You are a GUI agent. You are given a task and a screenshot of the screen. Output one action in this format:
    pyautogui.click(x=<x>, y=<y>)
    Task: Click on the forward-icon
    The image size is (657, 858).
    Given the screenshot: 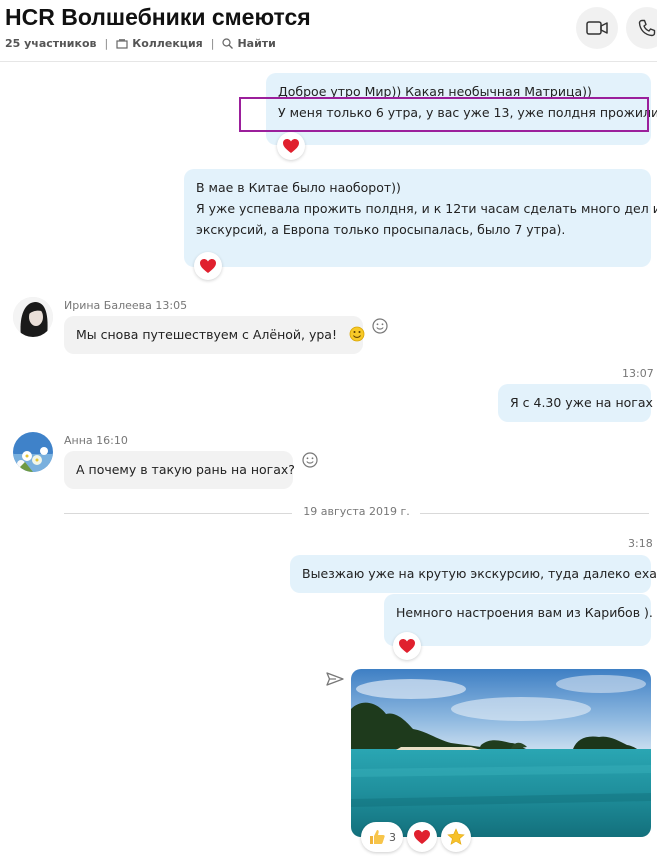 What is the action you would take?
    pyautogui.click(x=335, y=679)
    